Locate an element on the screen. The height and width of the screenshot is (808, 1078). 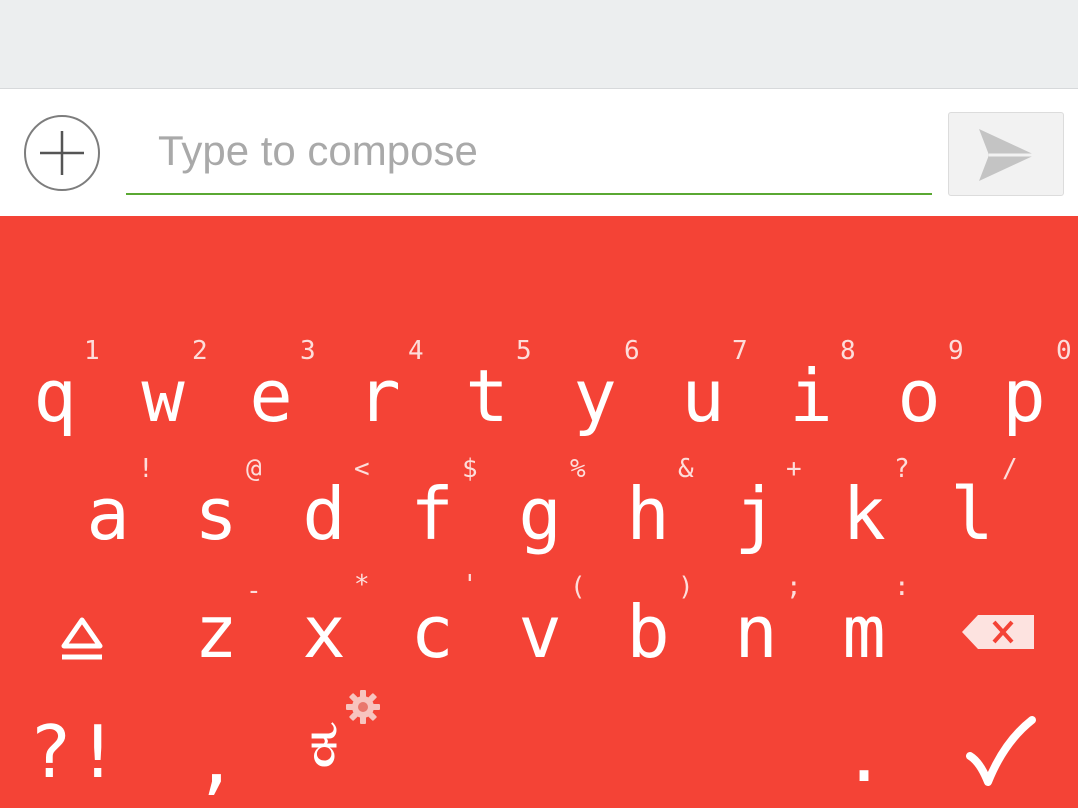
checkmark-icon is located at coordinates (1001, 751).